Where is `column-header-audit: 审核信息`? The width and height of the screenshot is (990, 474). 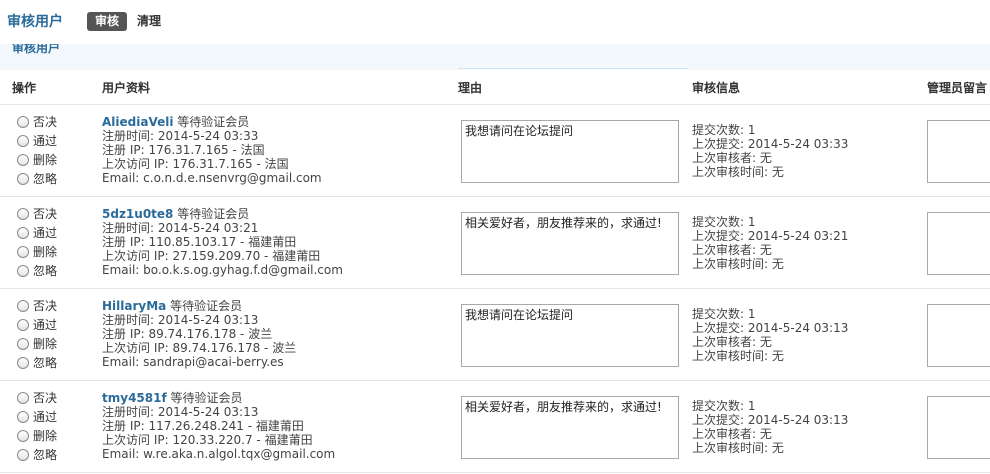 column-header-audit: 审核信息 is located at coordinates (716, 88).